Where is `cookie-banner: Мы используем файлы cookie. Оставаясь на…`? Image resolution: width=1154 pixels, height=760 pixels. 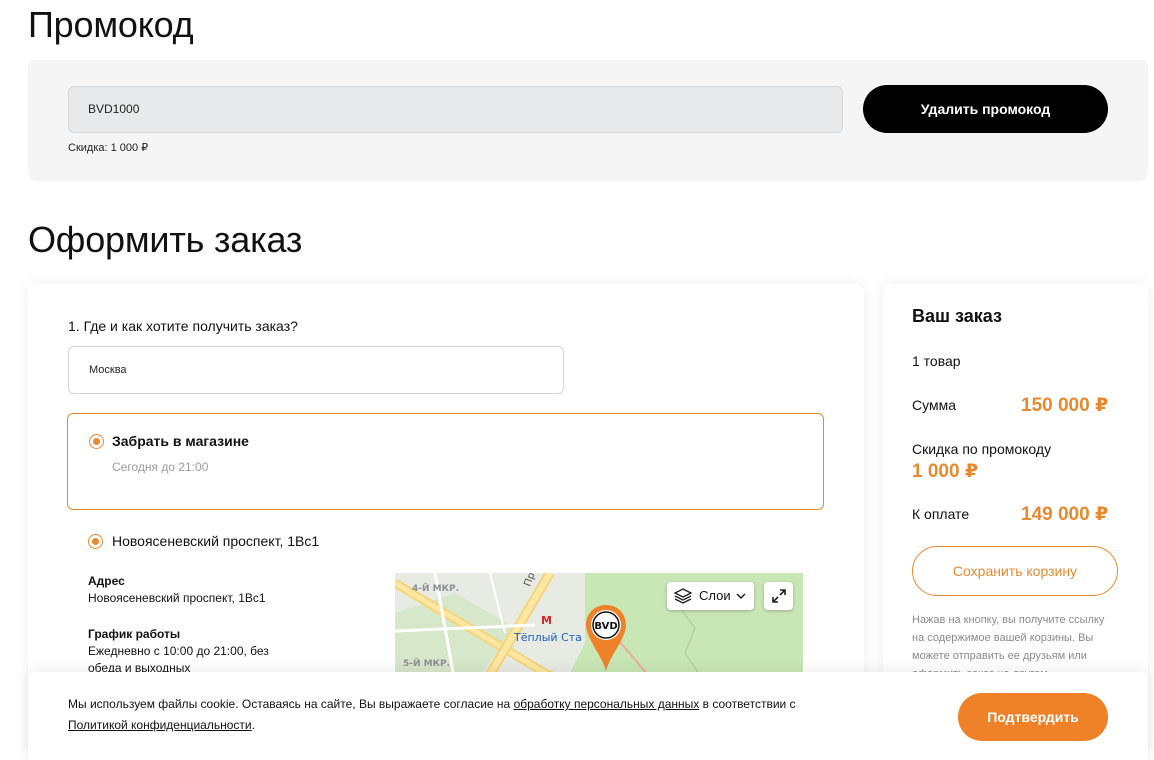 cookie-banner: Мы используем файлы cookie. Оставаясь на… is located at coordinates (588, 716).